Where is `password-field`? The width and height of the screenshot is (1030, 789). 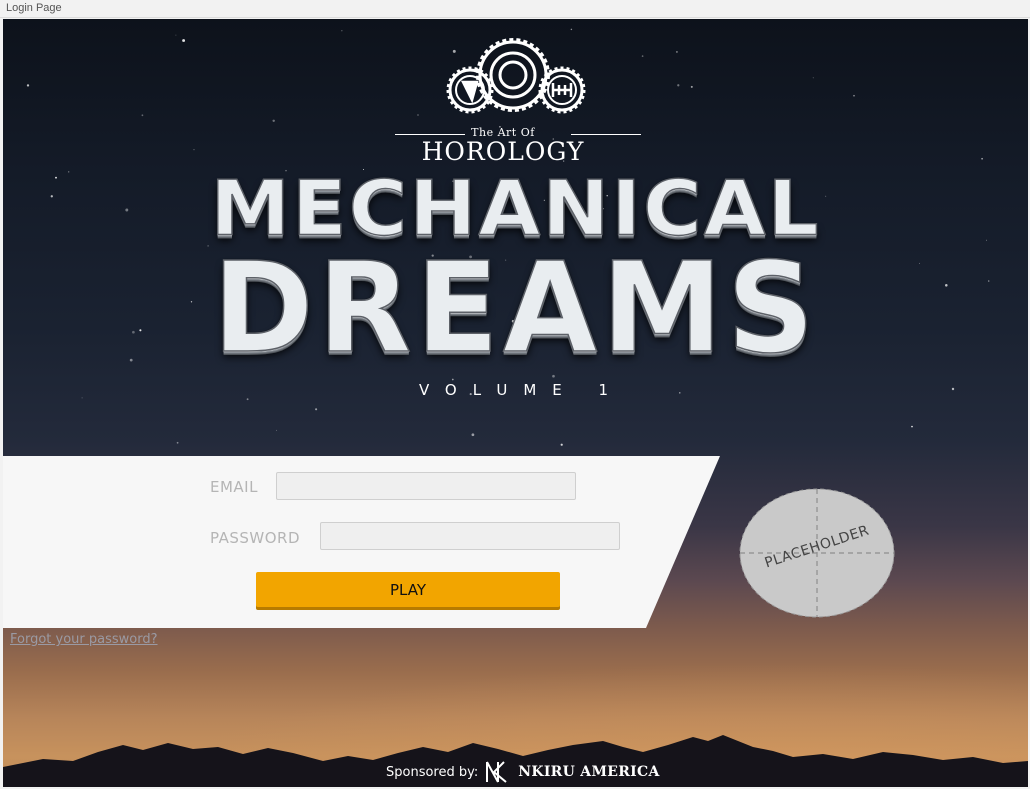 password-field is located at coordinates (470, 536).